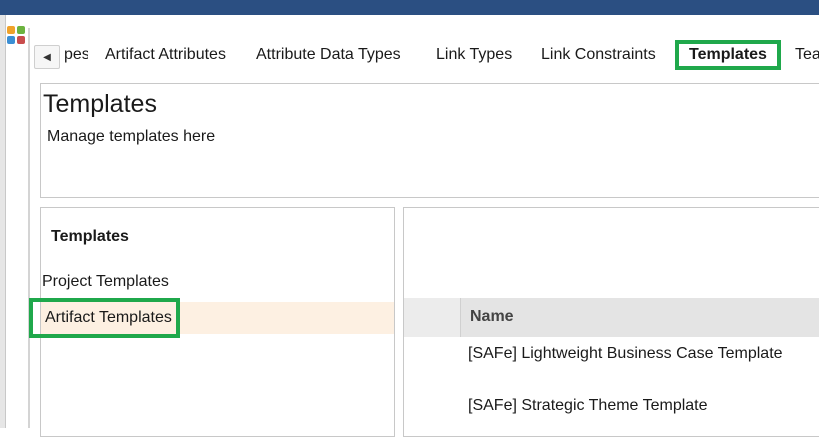 The height and width of the screenshot is (437, 819). I want to click on tab-teams-partial: Tea, so click(807, 55).